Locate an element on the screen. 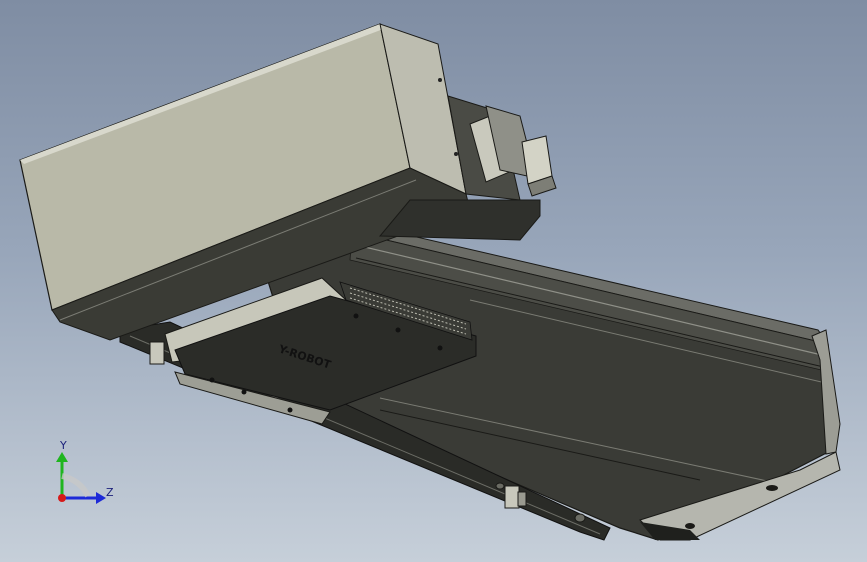  z-axis-arrowhead is located at coordinates (101, 498).